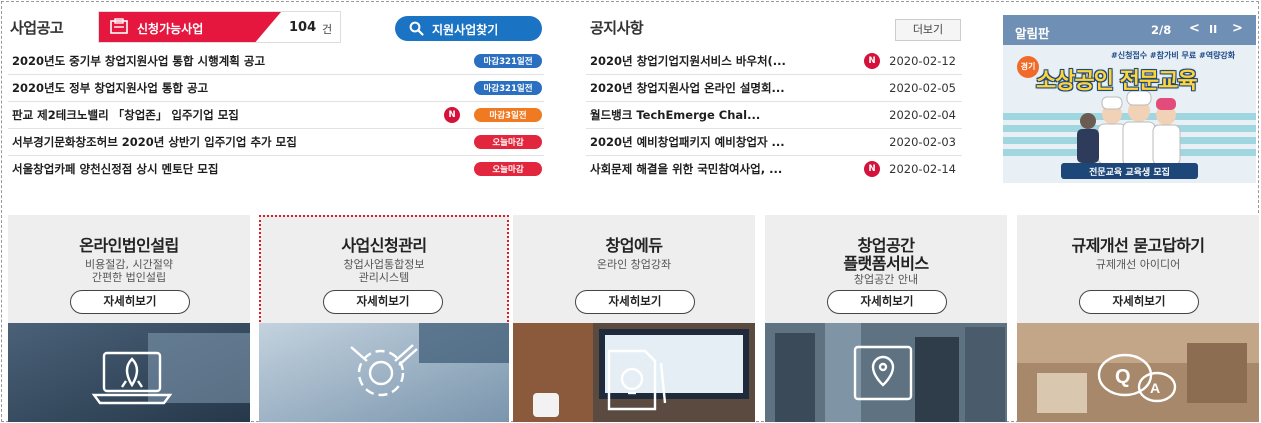 This screenshot has height=423, width=1261. Describe the element at coordinates (1138, 372) in the screenshot. I see `card-photo: Q A` at that location.